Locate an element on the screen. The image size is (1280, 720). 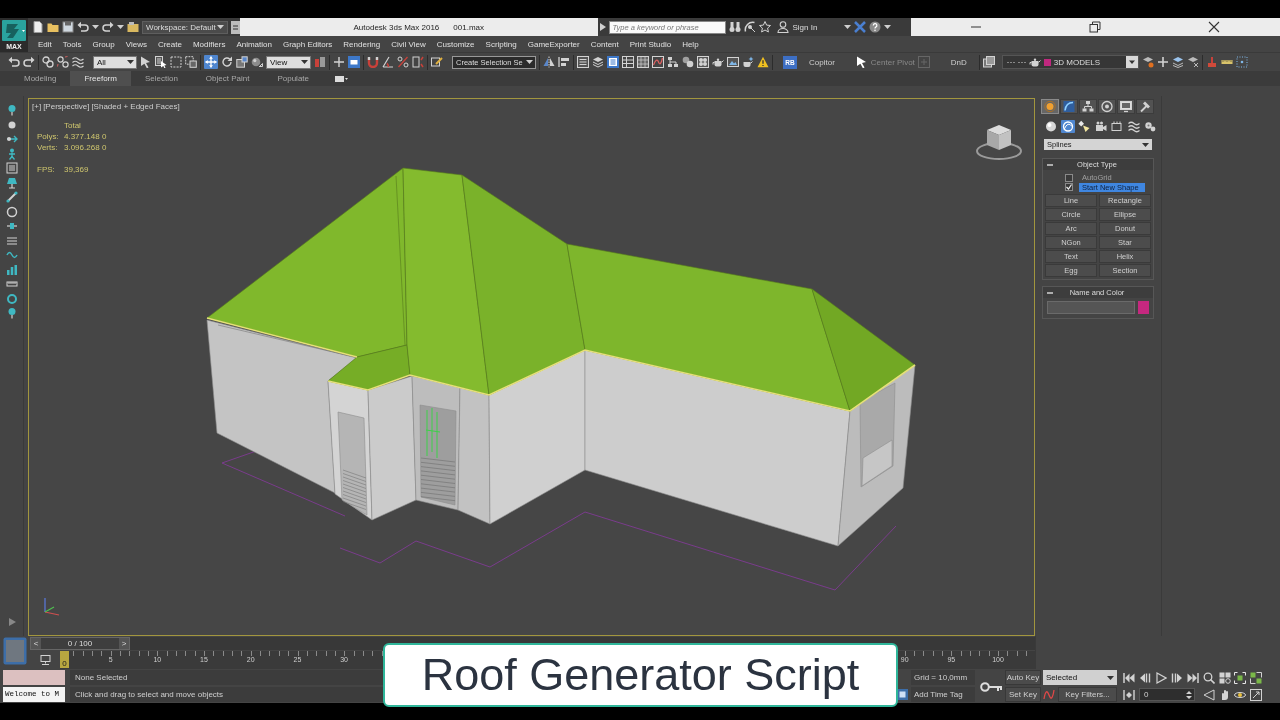
crosshair-icon is located at coordinates (339, 62).